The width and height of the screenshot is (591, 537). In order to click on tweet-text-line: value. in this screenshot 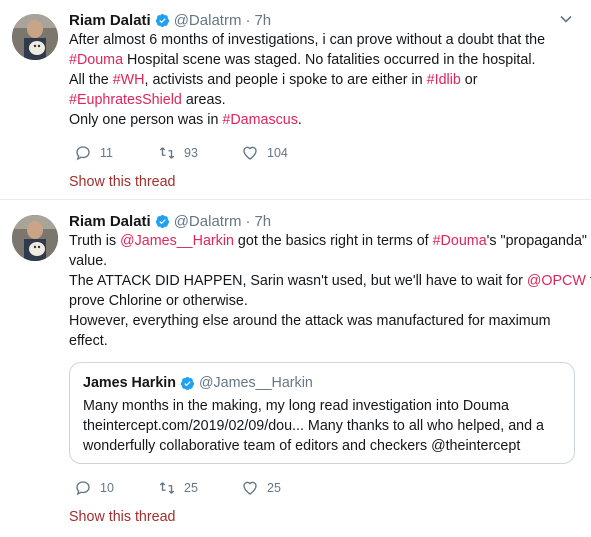, I will do `click(325, 261)`.